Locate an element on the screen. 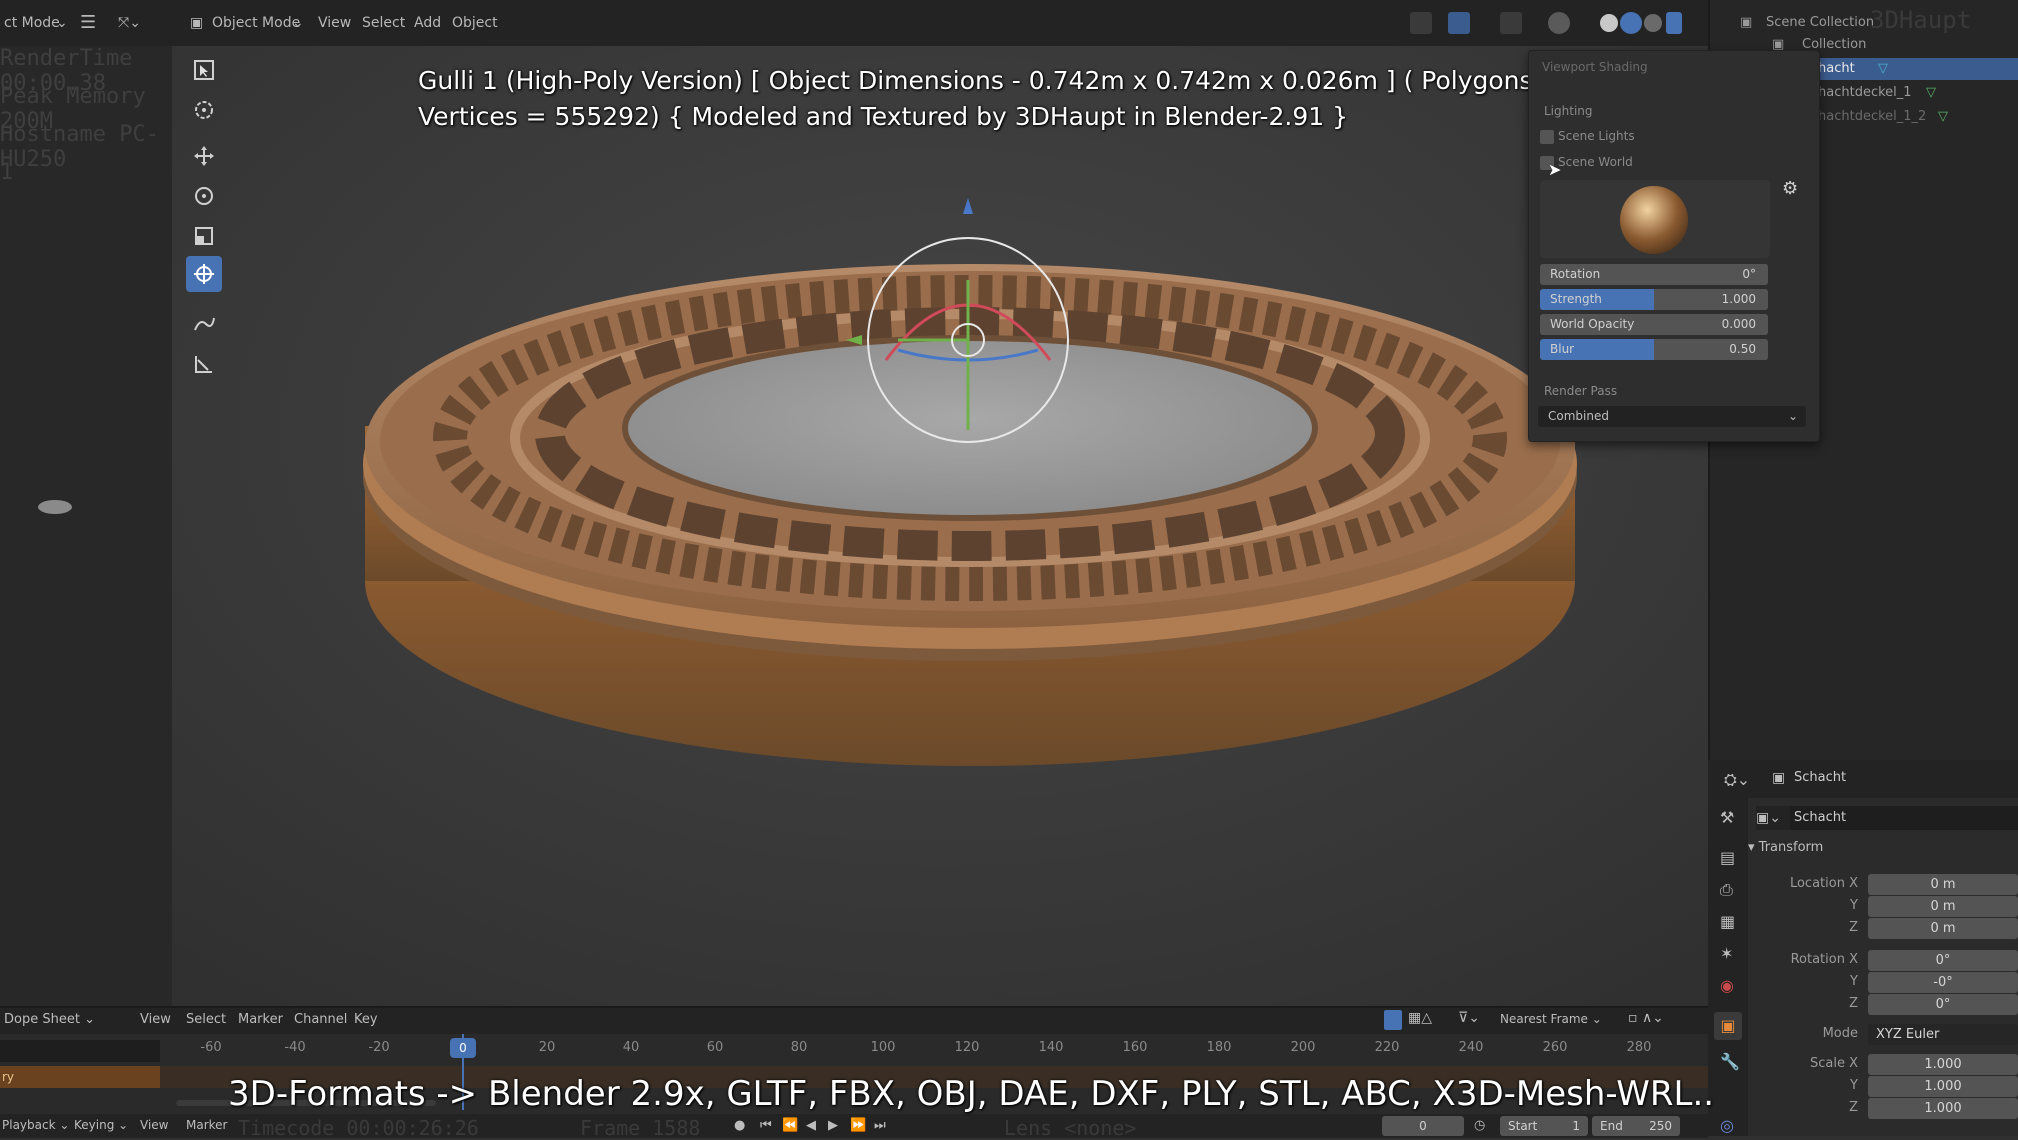  playback-menu: Playback ⌄ is located at coordinates (35, 1125).